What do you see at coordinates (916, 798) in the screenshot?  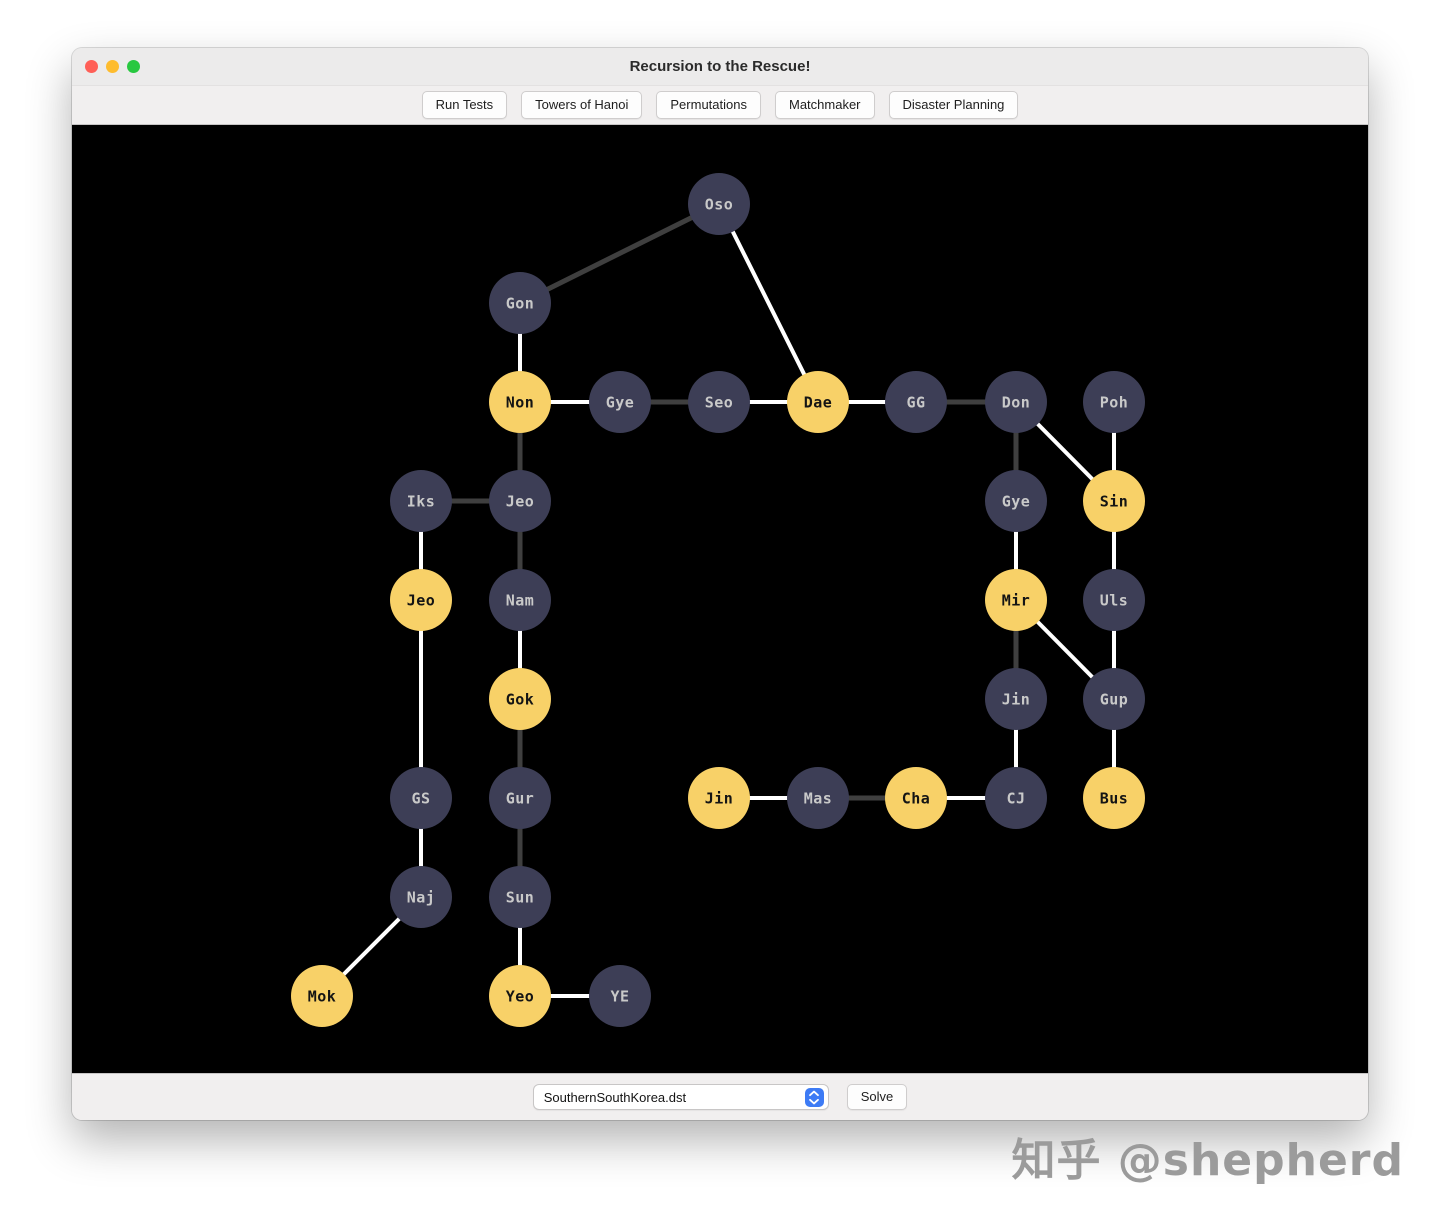 I see `graph-node-label-cha: Cha` at bounding box center [916, 798].